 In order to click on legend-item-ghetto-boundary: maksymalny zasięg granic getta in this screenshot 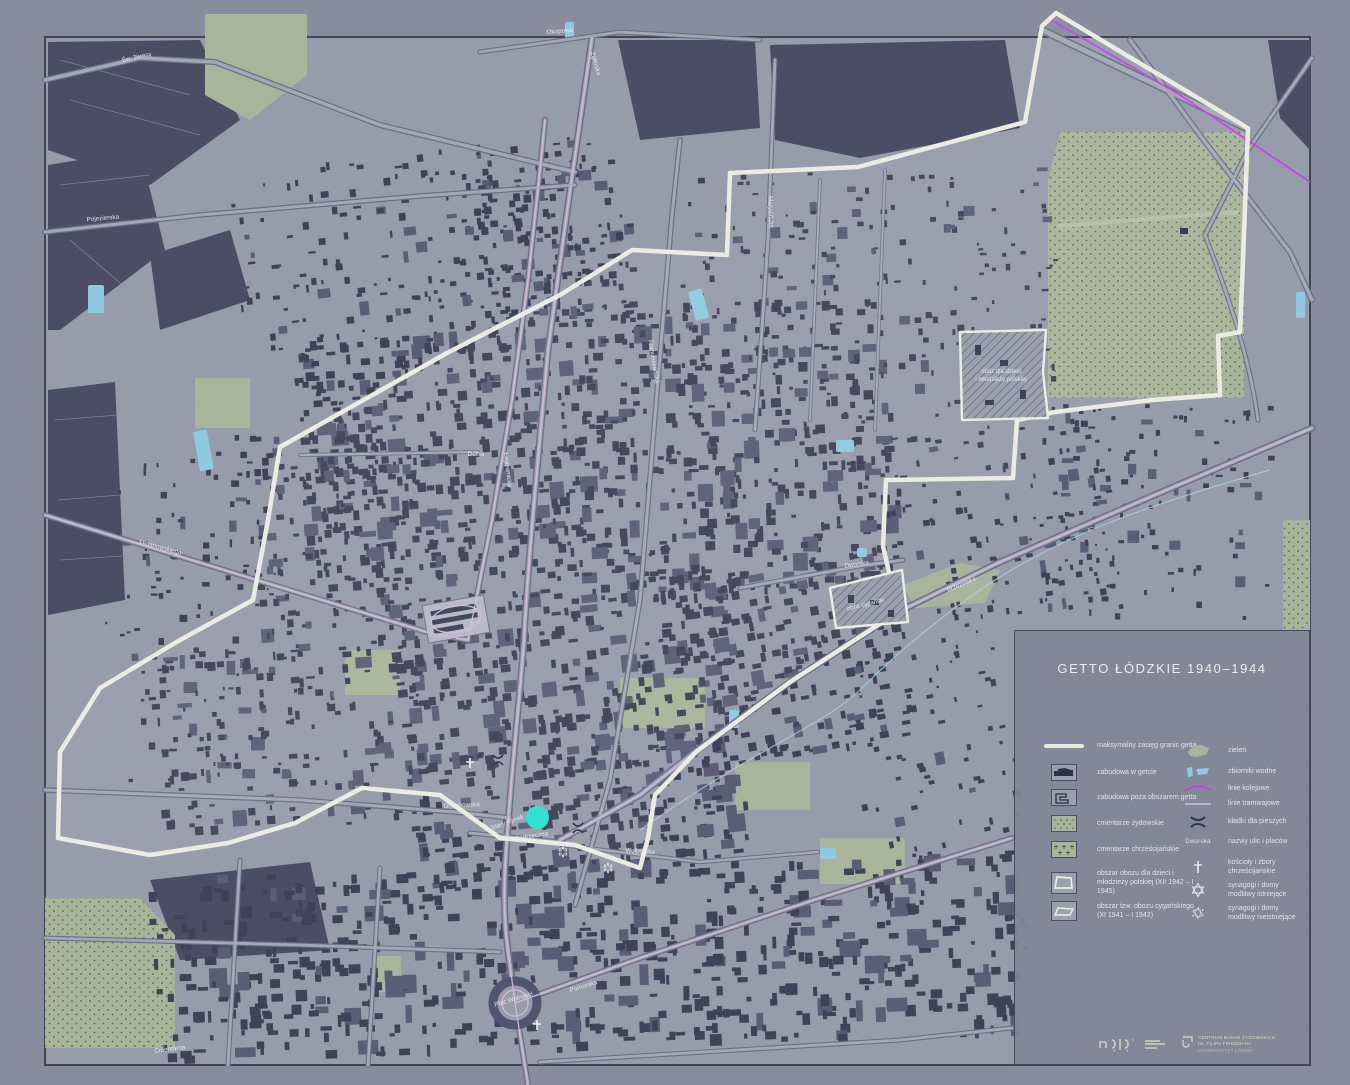, I will do `click(1119, 746)`.